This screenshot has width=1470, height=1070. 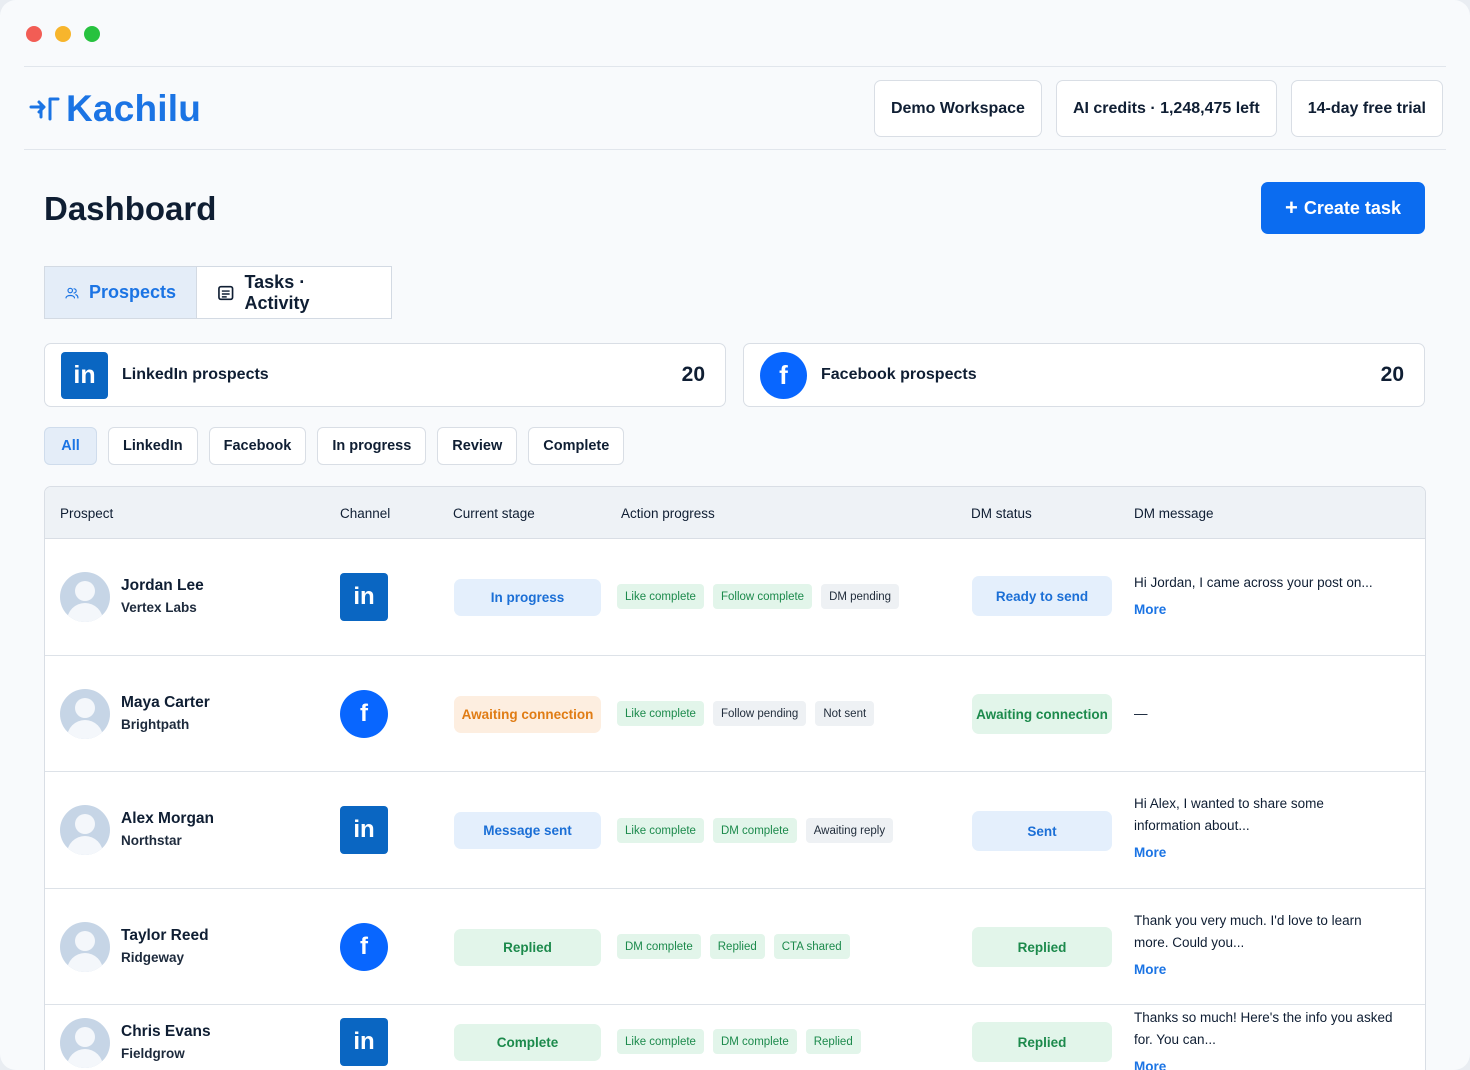 What do you see at coordinates (957, 108) in the screenshot?
I see `workspace-selector: Demo Workspace` at bounding box center [957, 108].